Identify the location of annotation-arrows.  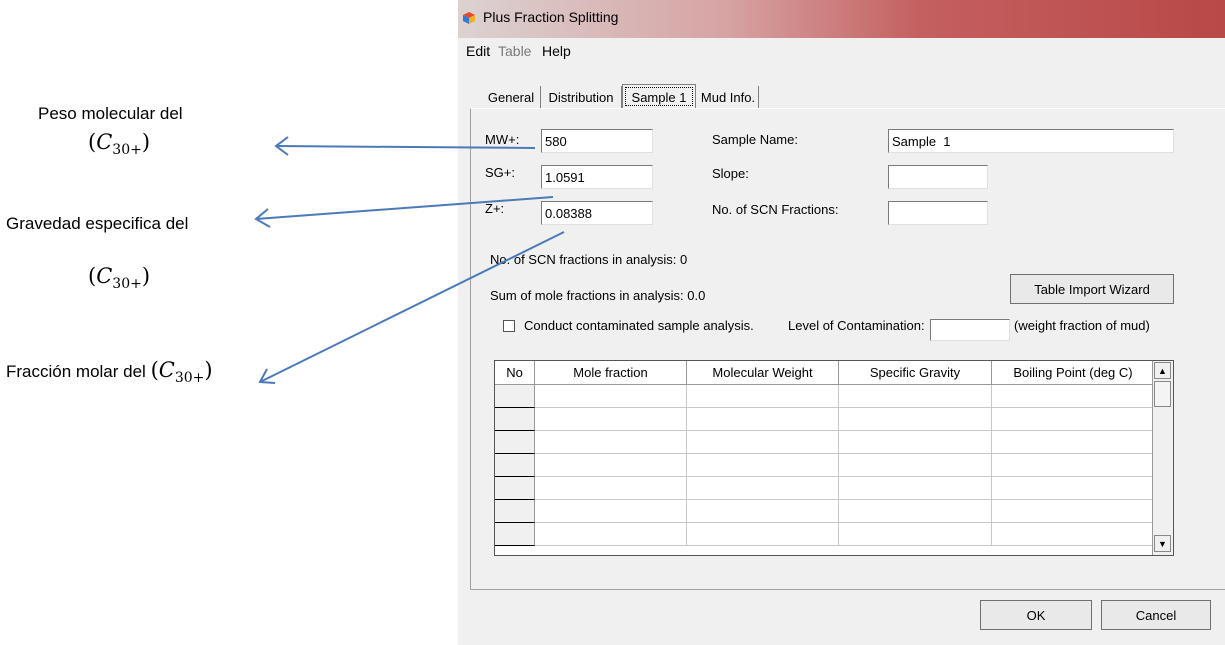
(409, 260).